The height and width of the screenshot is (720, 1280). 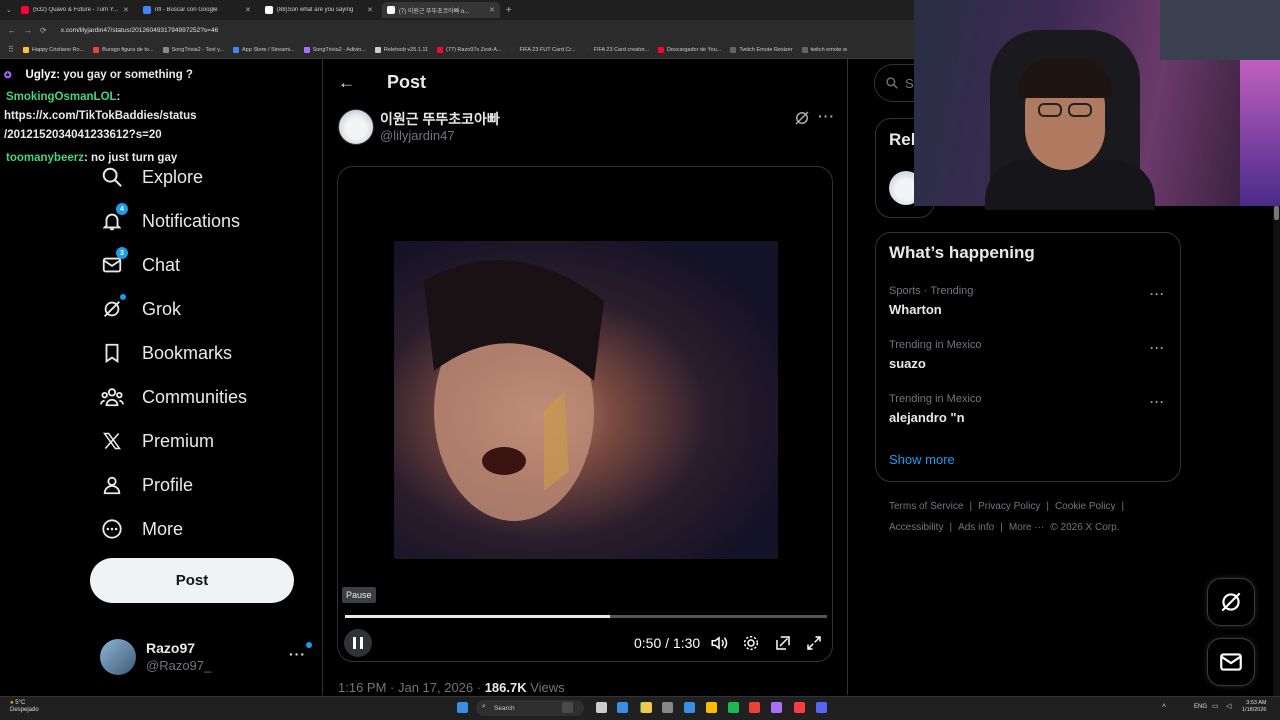 What do you see at coordinates (140, 263) in the screenshot?
I see `nav-item-chat: 3 Chat` at bounding box center [140, 263].